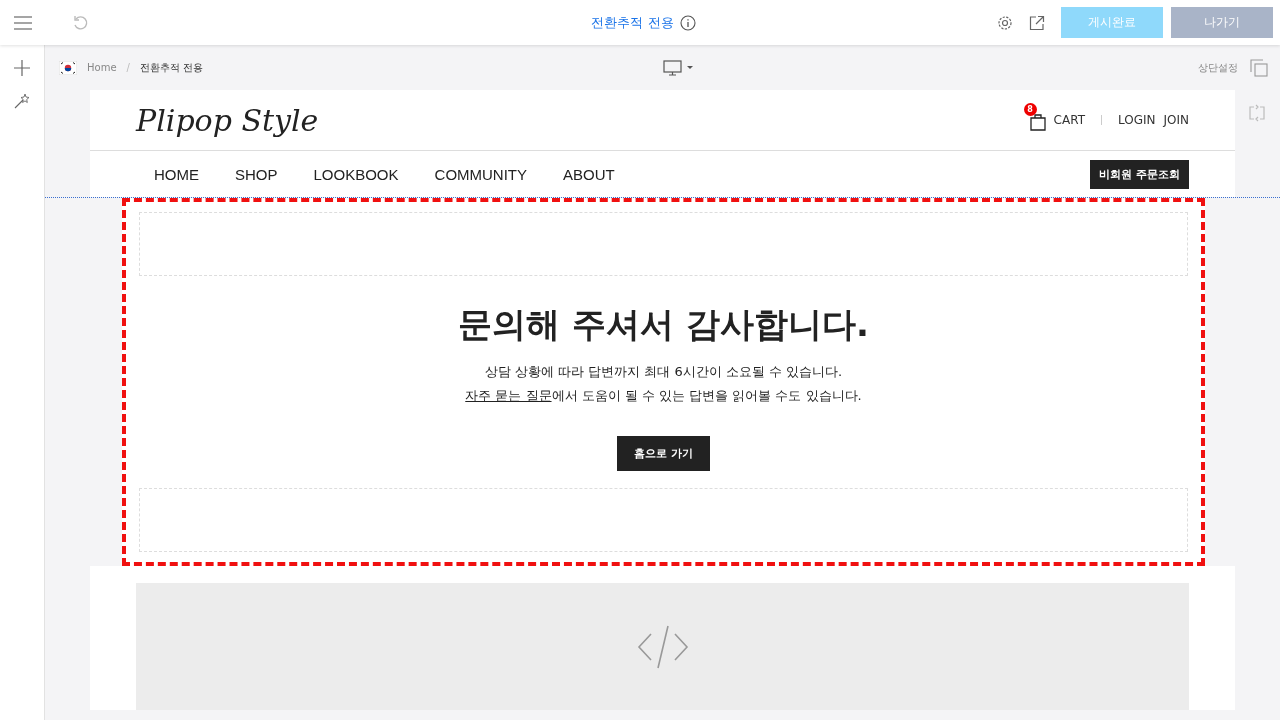  What do you see at coordinates (256, 174) in the screenshot?
I see `nav-link: SHOP` at bounding box center [256, 174].